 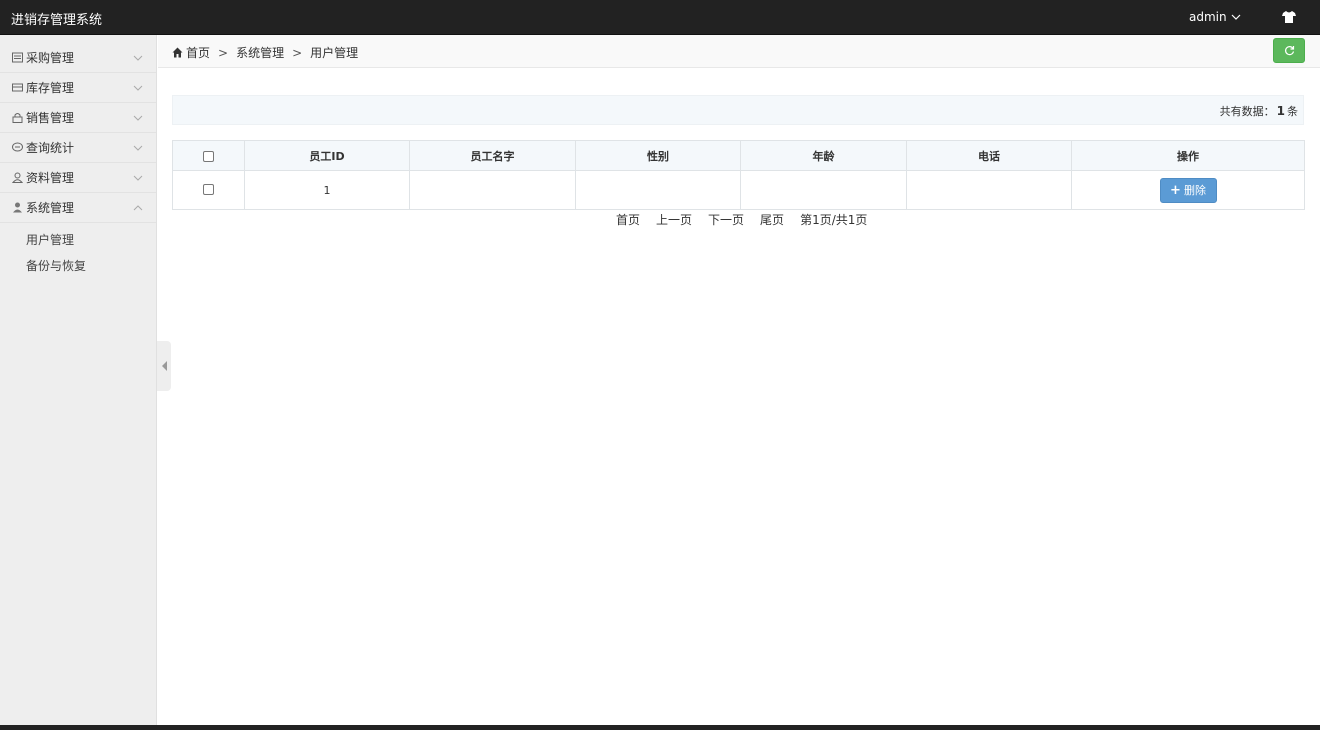 What do you see at coordinates (1194, 190) in the screenshot?
I see `delete-button-label: 删除` at bounding box center [1194, 190].